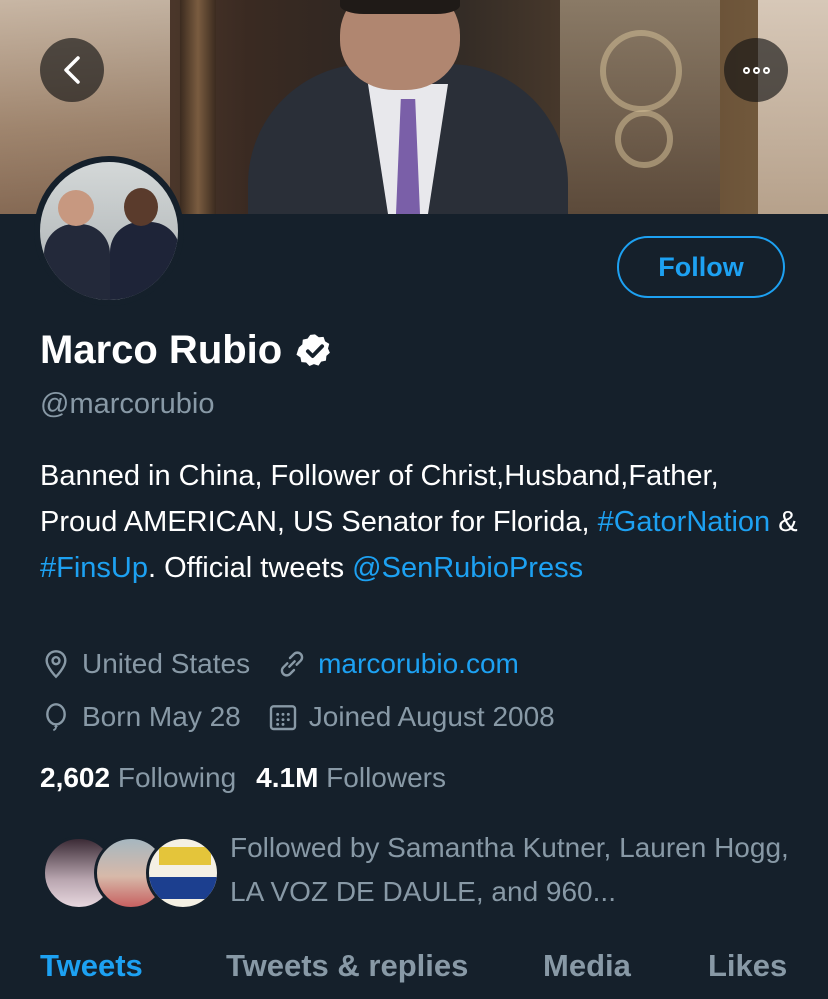  I want to click on joined-item: Joined August 2008, so click(411, 717).